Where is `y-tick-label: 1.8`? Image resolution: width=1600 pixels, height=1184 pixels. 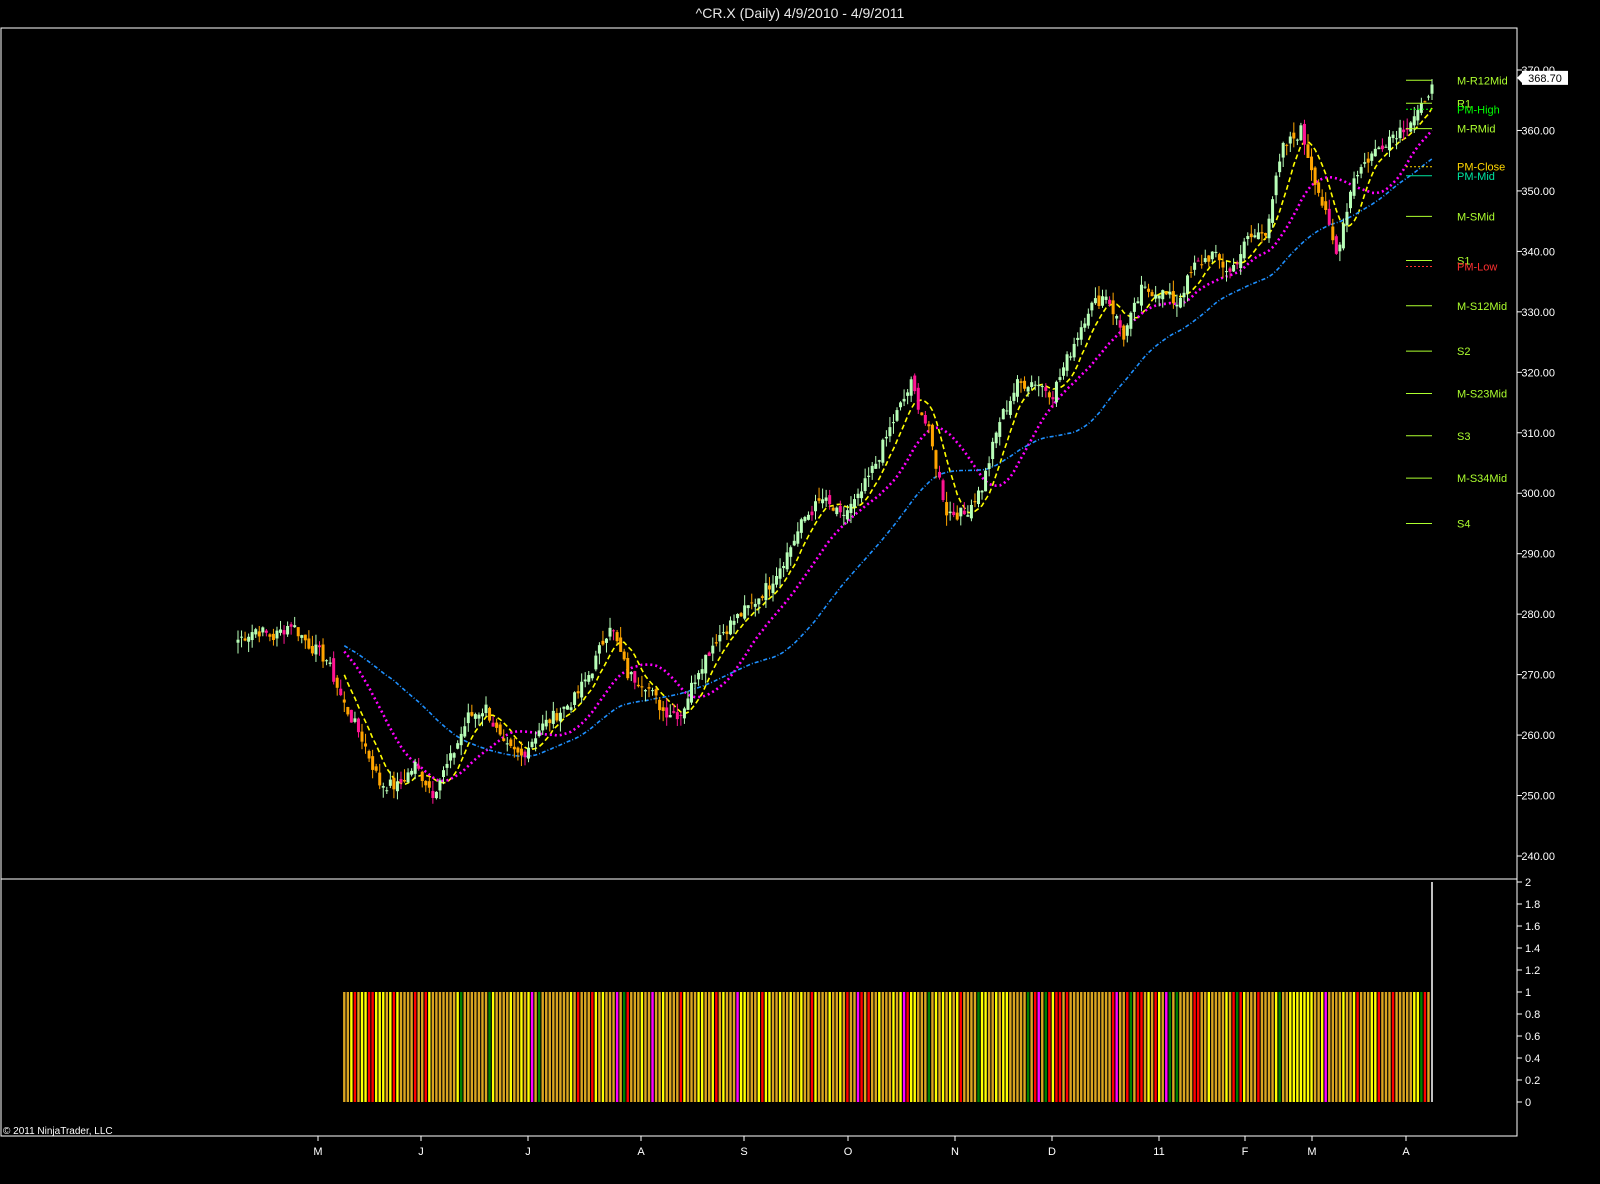
y-tick-label: 1.8 is located at coordinates (1532, 905).